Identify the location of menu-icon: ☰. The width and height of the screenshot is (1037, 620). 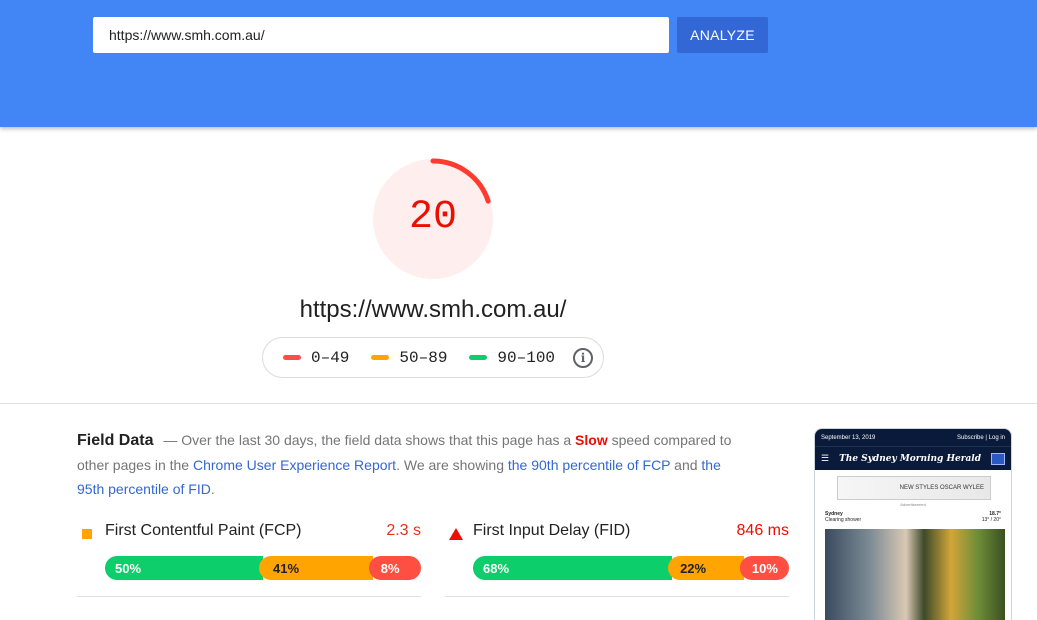
(825, 458).